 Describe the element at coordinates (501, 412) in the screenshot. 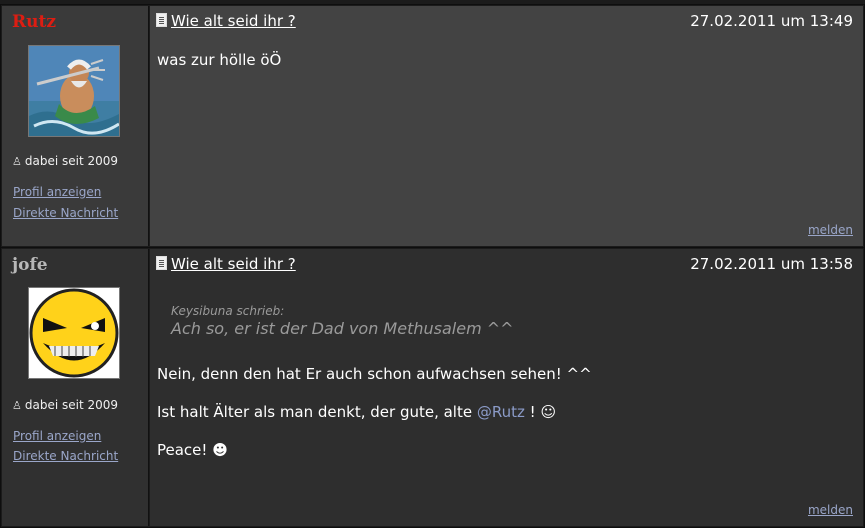

I see `user-mention-link: @Rutz` at that location.